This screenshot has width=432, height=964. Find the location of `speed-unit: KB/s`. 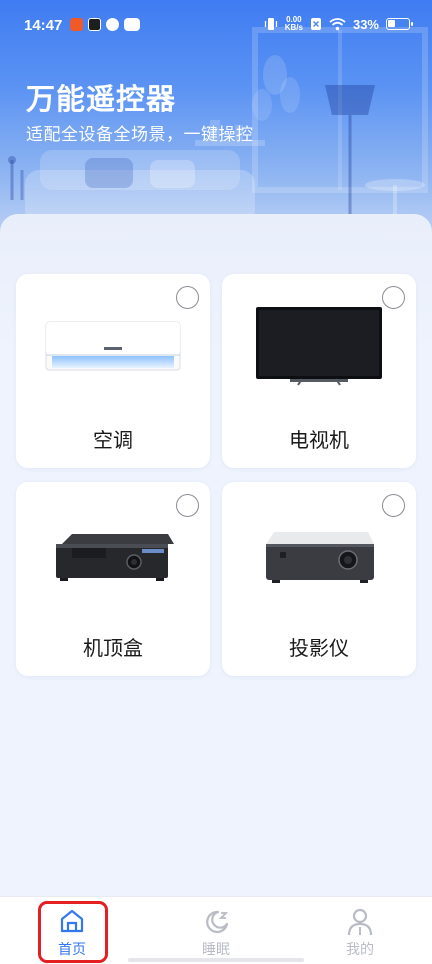

speed-unit: KB/s is located at coordinates (293, 27).